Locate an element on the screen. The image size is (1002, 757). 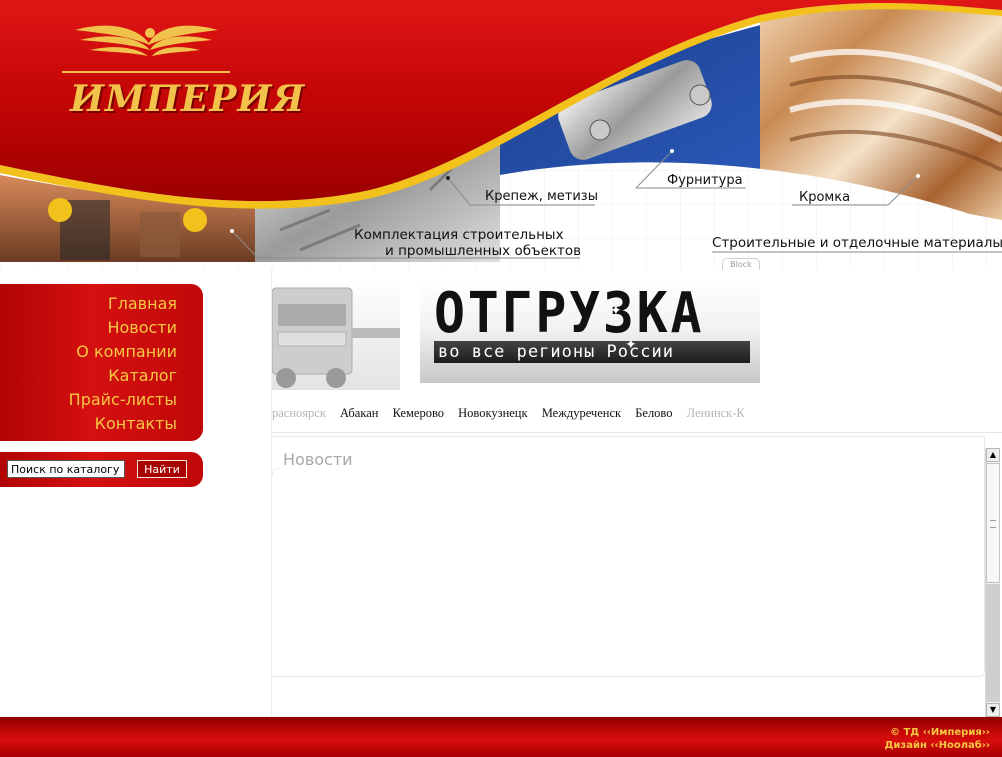
category-furniture-hardware: Фурнитура is located at coordinates (705, 180).